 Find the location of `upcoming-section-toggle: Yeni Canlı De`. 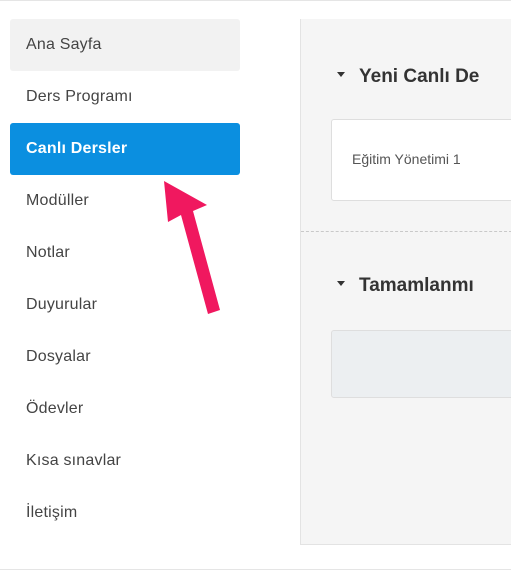

upcoming-section-toggle: Yeni Canlı De is located at coordinates (408, 77).